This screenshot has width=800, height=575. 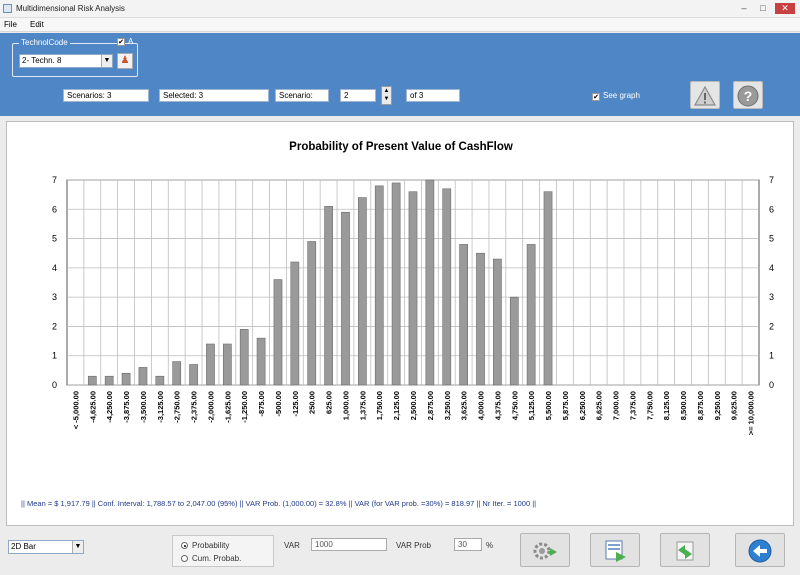 What do you see at coordinates (358, 95) in the screenshot?
I see `scenario-input: 2` at bounding box center [358, 95].